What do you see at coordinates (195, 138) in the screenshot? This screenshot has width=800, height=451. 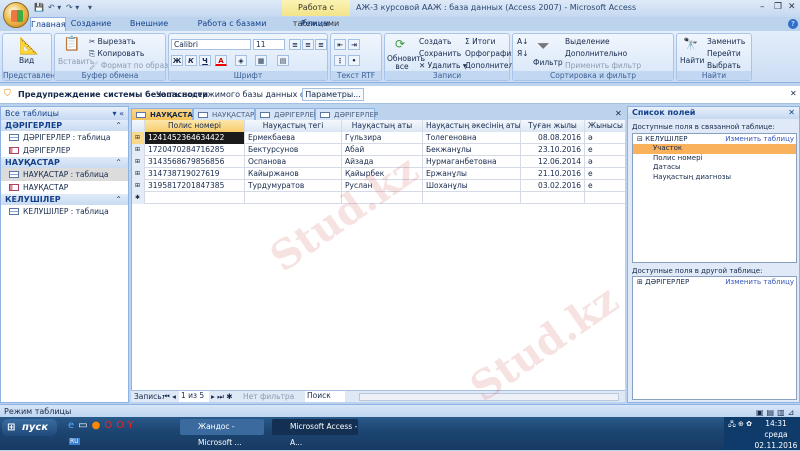 I see `table-cell: 1241452364634422` at bounding box center [195, 138].